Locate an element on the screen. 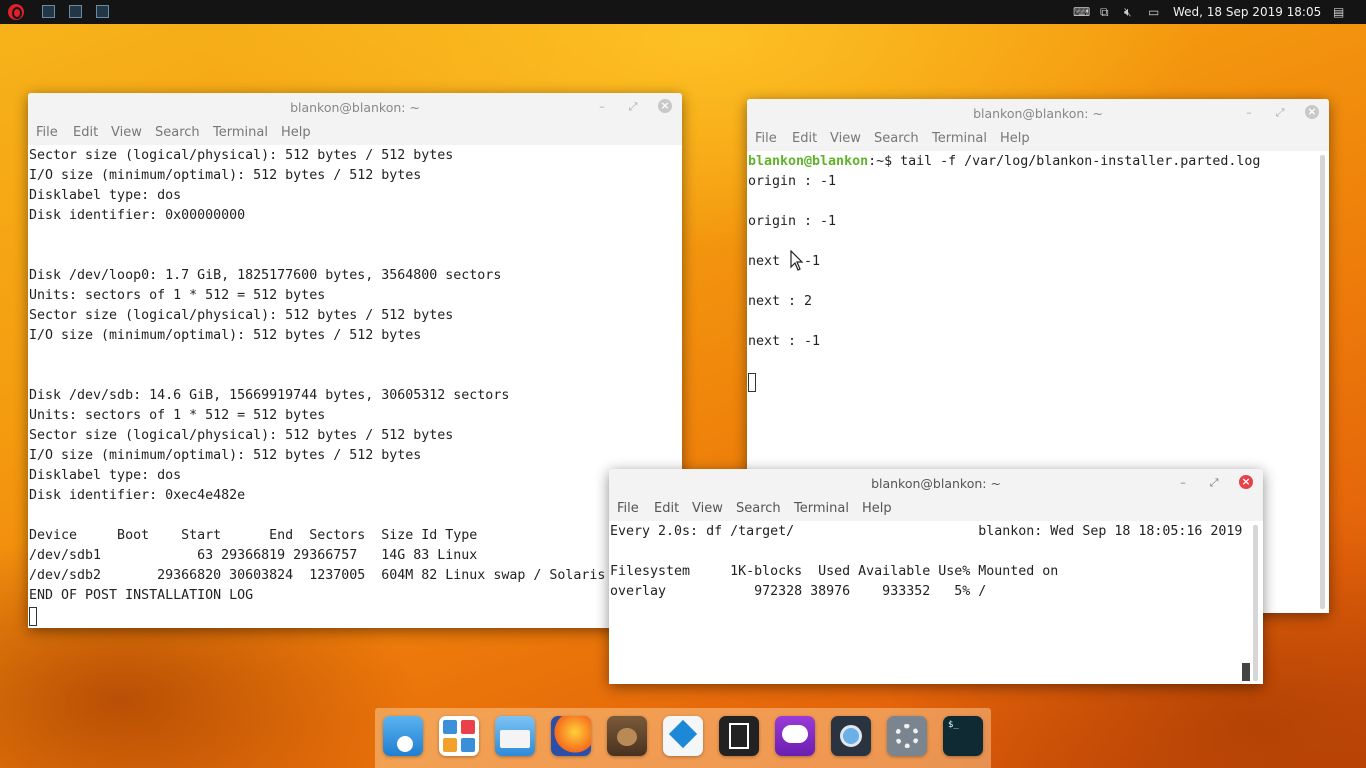 The image size is (1366, 768). document-viewer-icon is located at coordinates (739, 736).